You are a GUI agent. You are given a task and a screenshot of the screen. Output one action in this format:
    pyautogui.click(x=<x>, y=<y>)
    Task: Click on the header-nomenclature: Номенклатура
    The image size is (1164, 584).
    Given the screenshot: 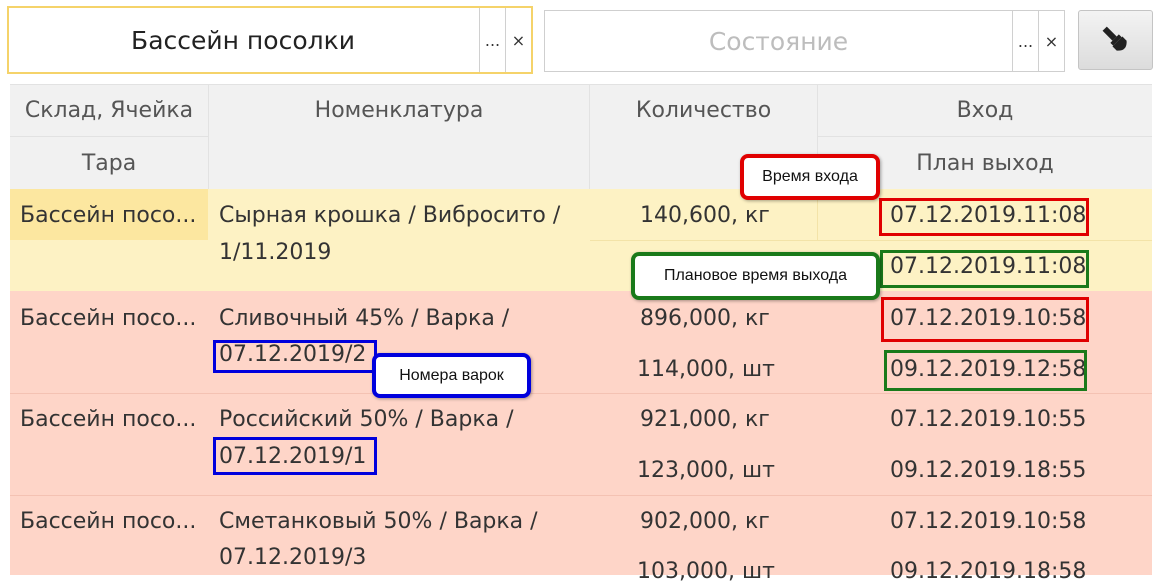 What is the action you would take?
    pyautogui.click(x=399, y=136)
    